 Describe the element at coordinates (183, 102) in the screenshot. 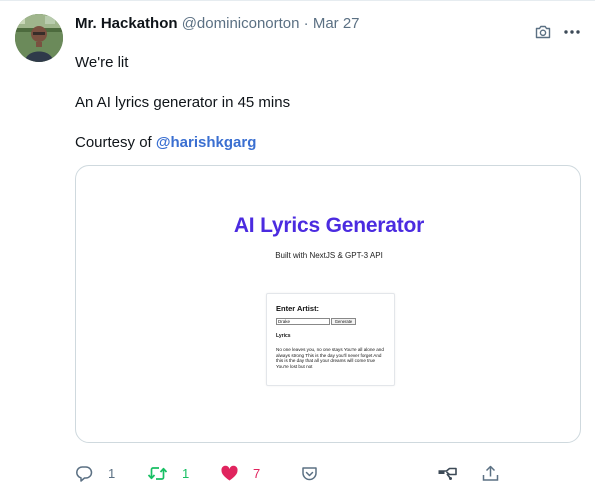

I see `tweet-line-2: An AI lyrics generator in 45 mins` at that location.